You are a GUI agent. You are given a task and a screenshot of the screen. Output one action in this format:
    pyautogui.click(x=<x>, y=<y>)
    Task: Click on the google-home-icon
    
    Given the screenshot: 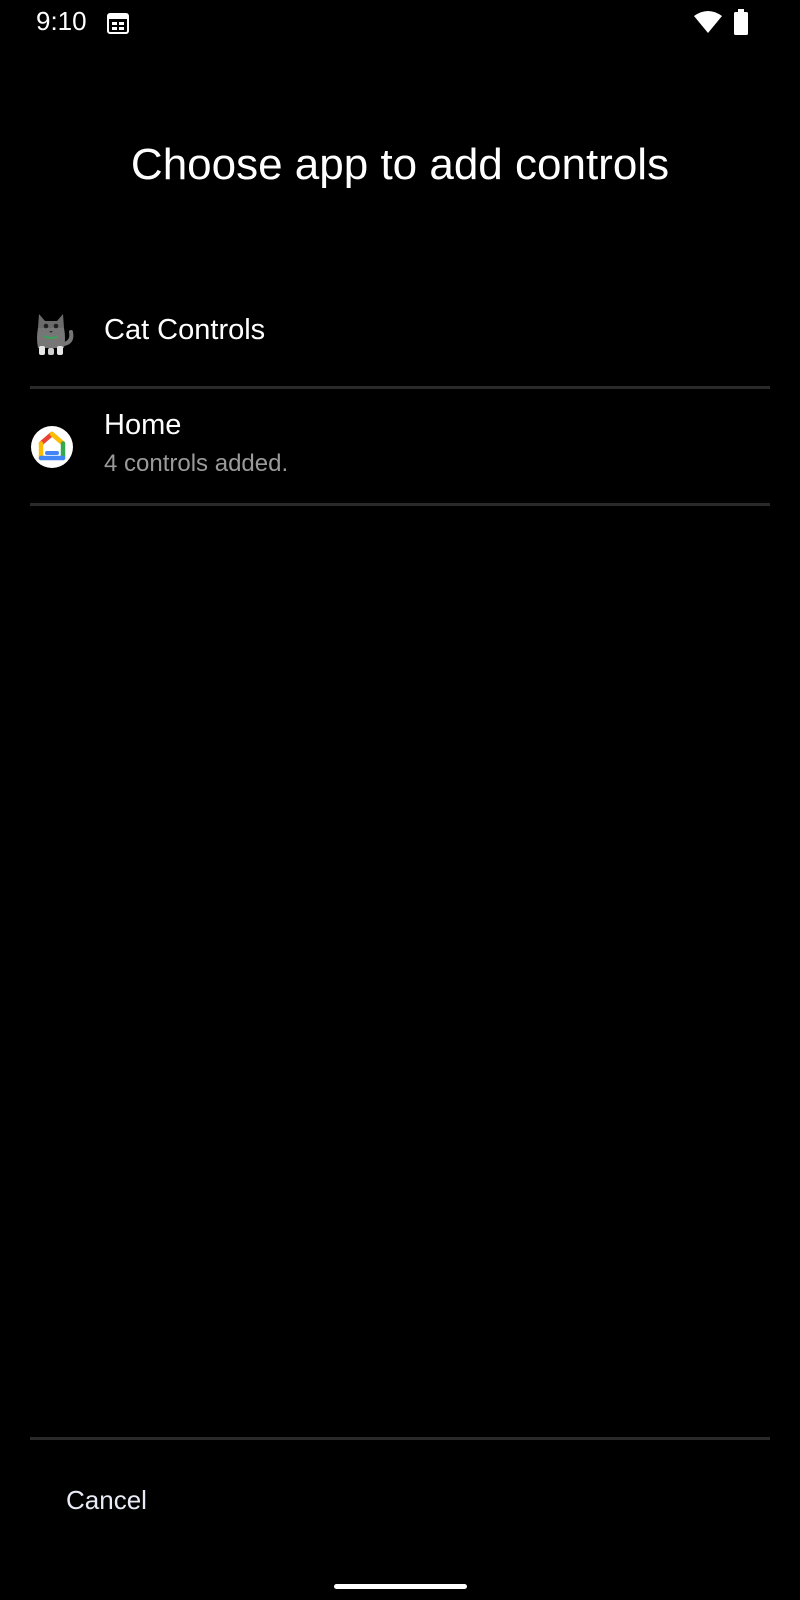 What is the action you would take?
    pyautogui.click(x=52, y=447)
    